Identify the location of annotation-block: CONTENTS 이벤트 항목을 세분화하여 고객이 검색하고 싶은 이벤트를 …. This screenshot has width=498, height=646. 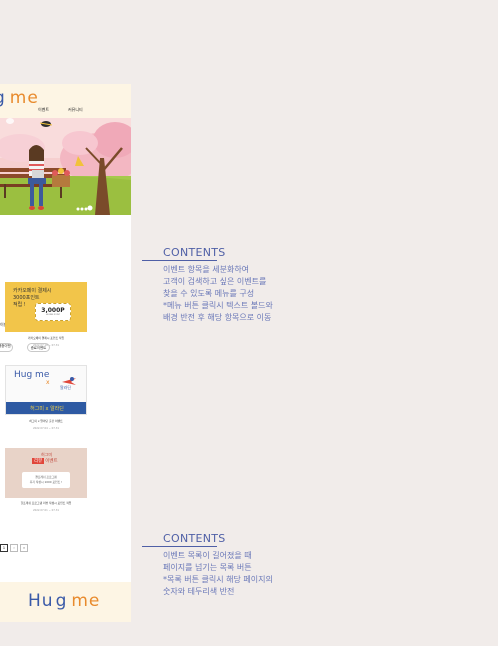
(207, 285).